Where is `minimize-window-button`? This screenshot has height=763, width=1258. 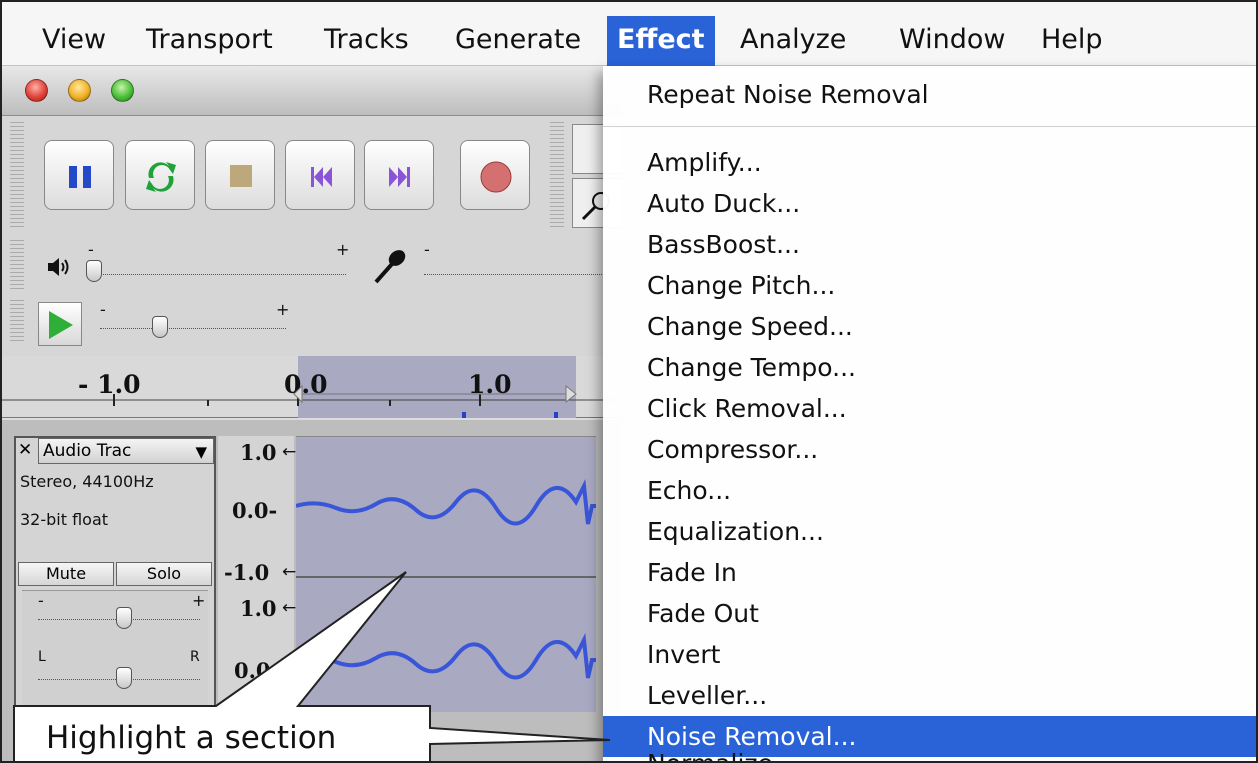 minimize-window-button is located at coordinates (79, 90).